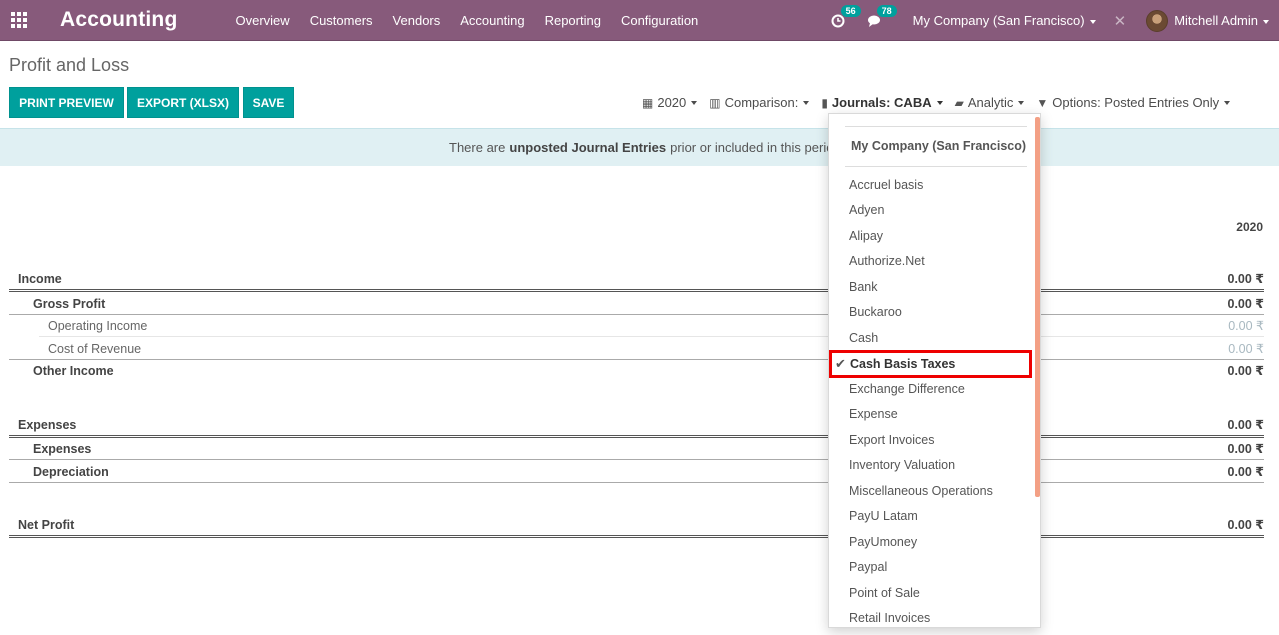  I want to click on book-icon: ▮, so click(824, 102).